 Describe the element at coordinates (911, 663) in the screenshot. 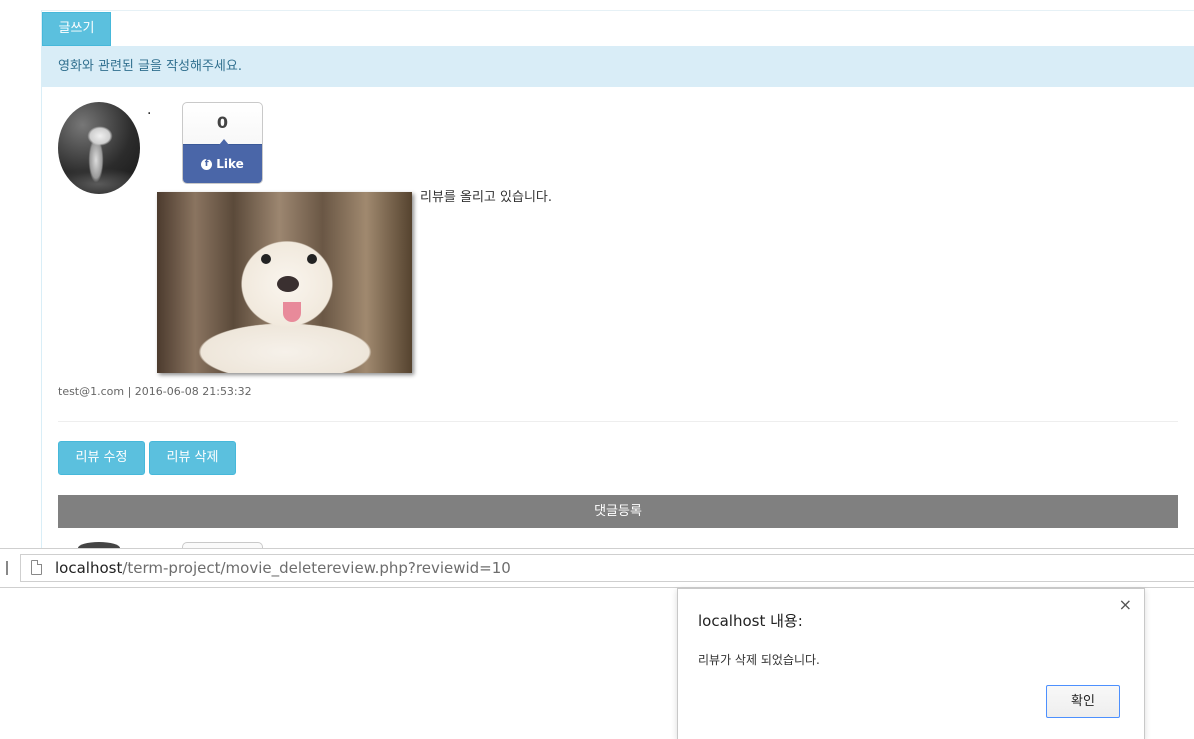

I see `alert-dialog: localhost 내용: × 리뷰가 삭제 되었습니다. 확인` at that location.